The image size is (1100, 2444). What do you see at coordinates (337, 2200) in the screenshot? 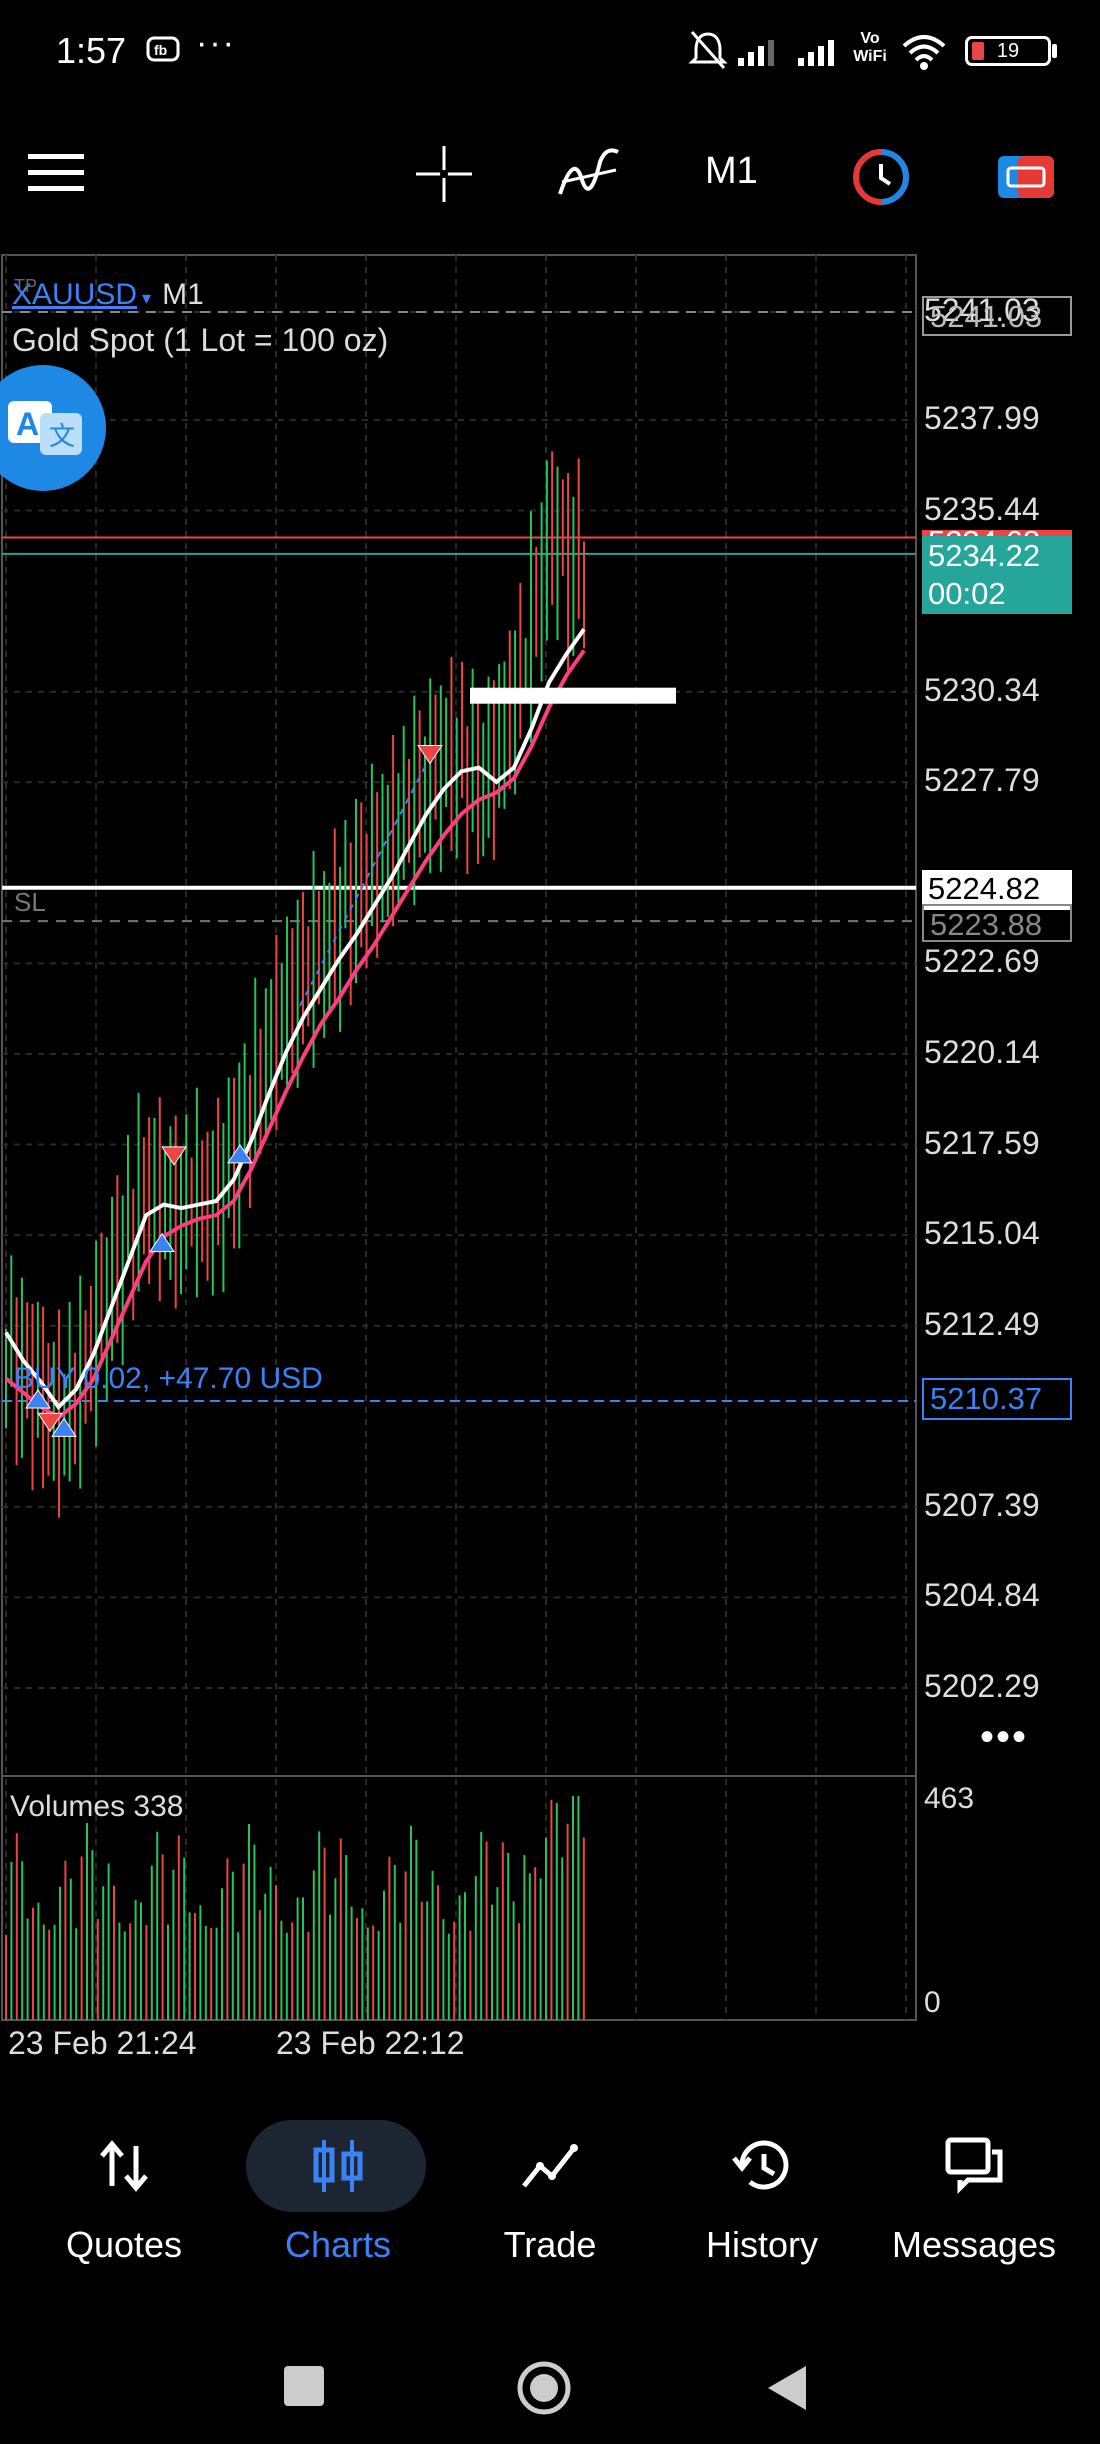
I see `nav-charts: Charts` at bounding box center [337, 2200].